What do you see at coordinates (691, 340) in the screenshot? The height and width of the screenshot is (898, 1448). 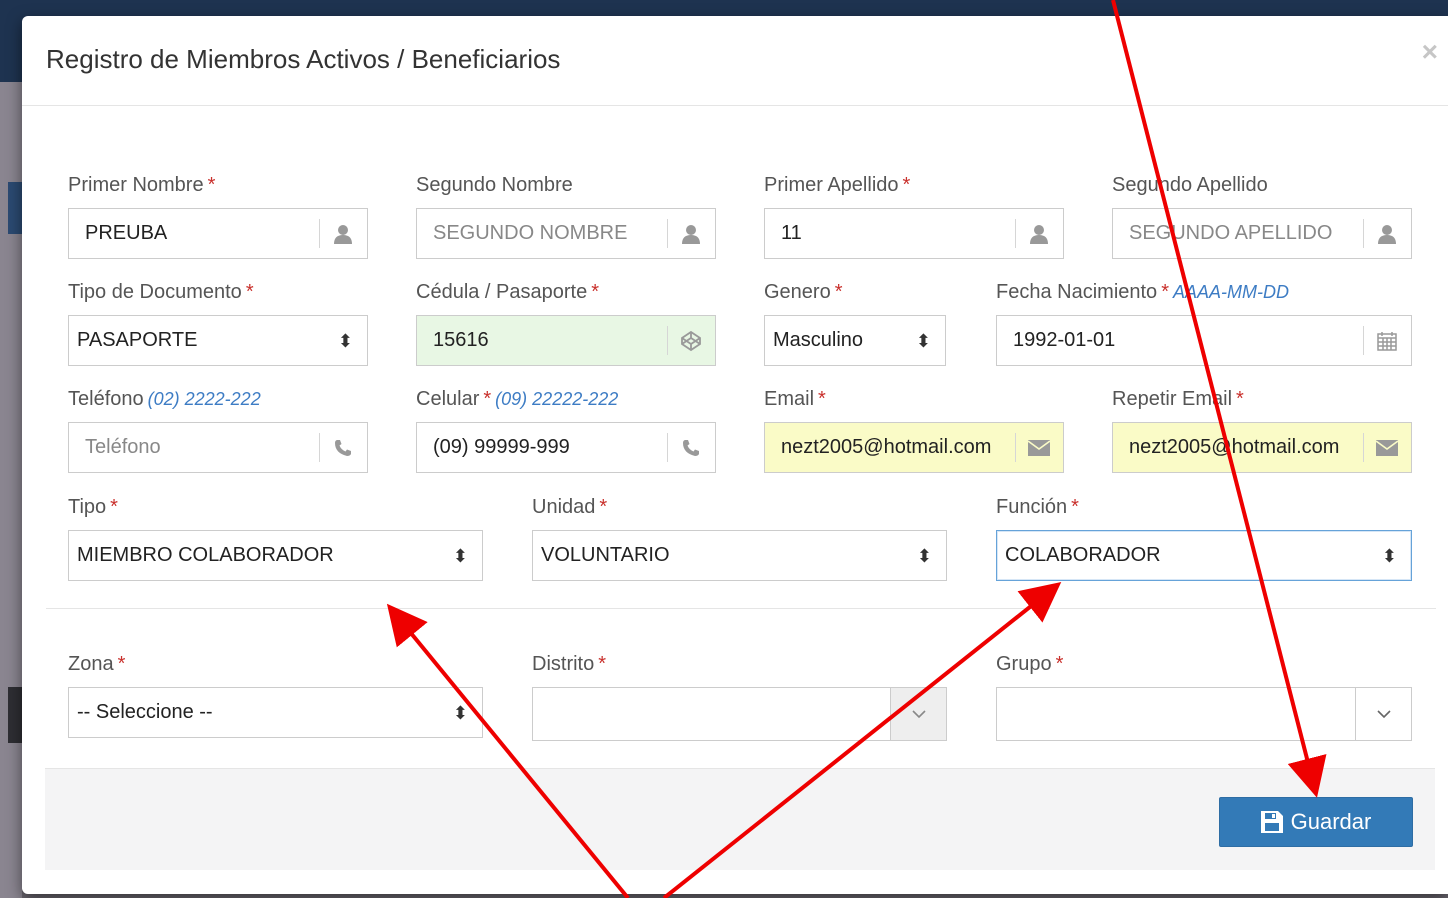 I see `codepen-icon` at bounding box center [691, 340].